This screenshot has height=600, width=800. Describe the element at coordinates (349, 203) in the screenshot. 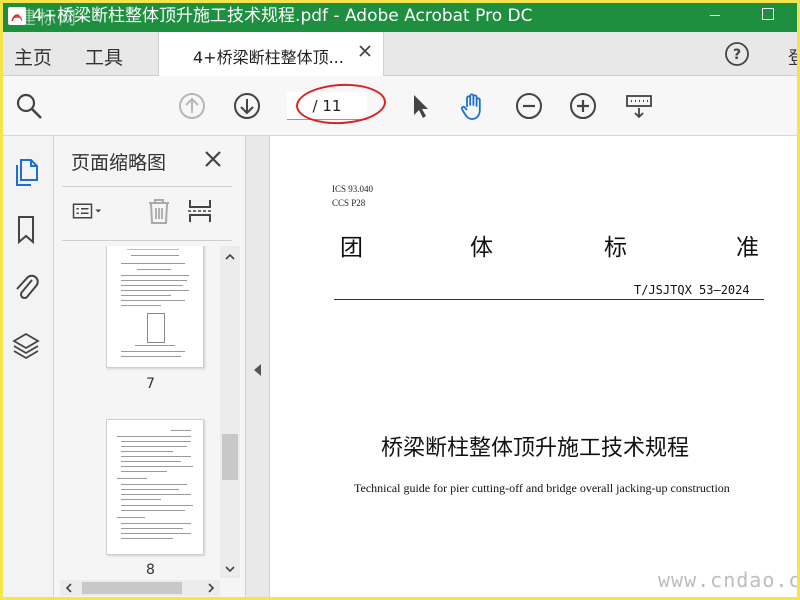

I see `ccs-code: CCS P28` at that location.